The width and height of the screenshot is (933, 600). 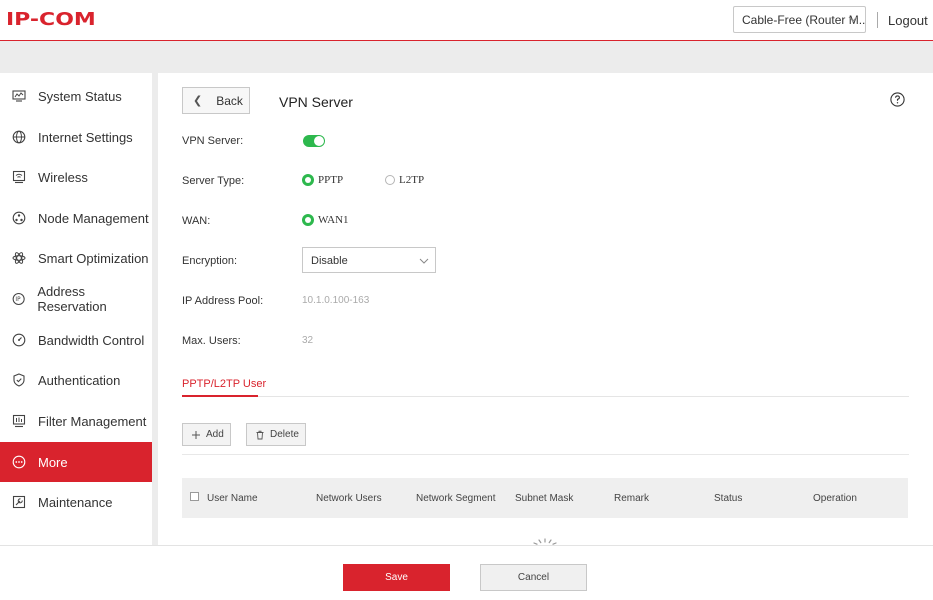 I want to click on shield-check-icon, so click(x=19, y=380).